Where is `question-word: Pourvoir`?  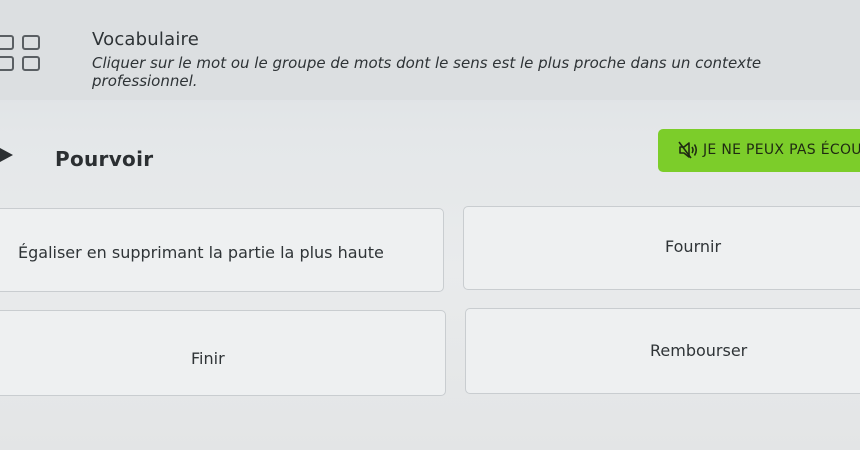
question-word: Pourvoir is located at coordinates (104, 159).